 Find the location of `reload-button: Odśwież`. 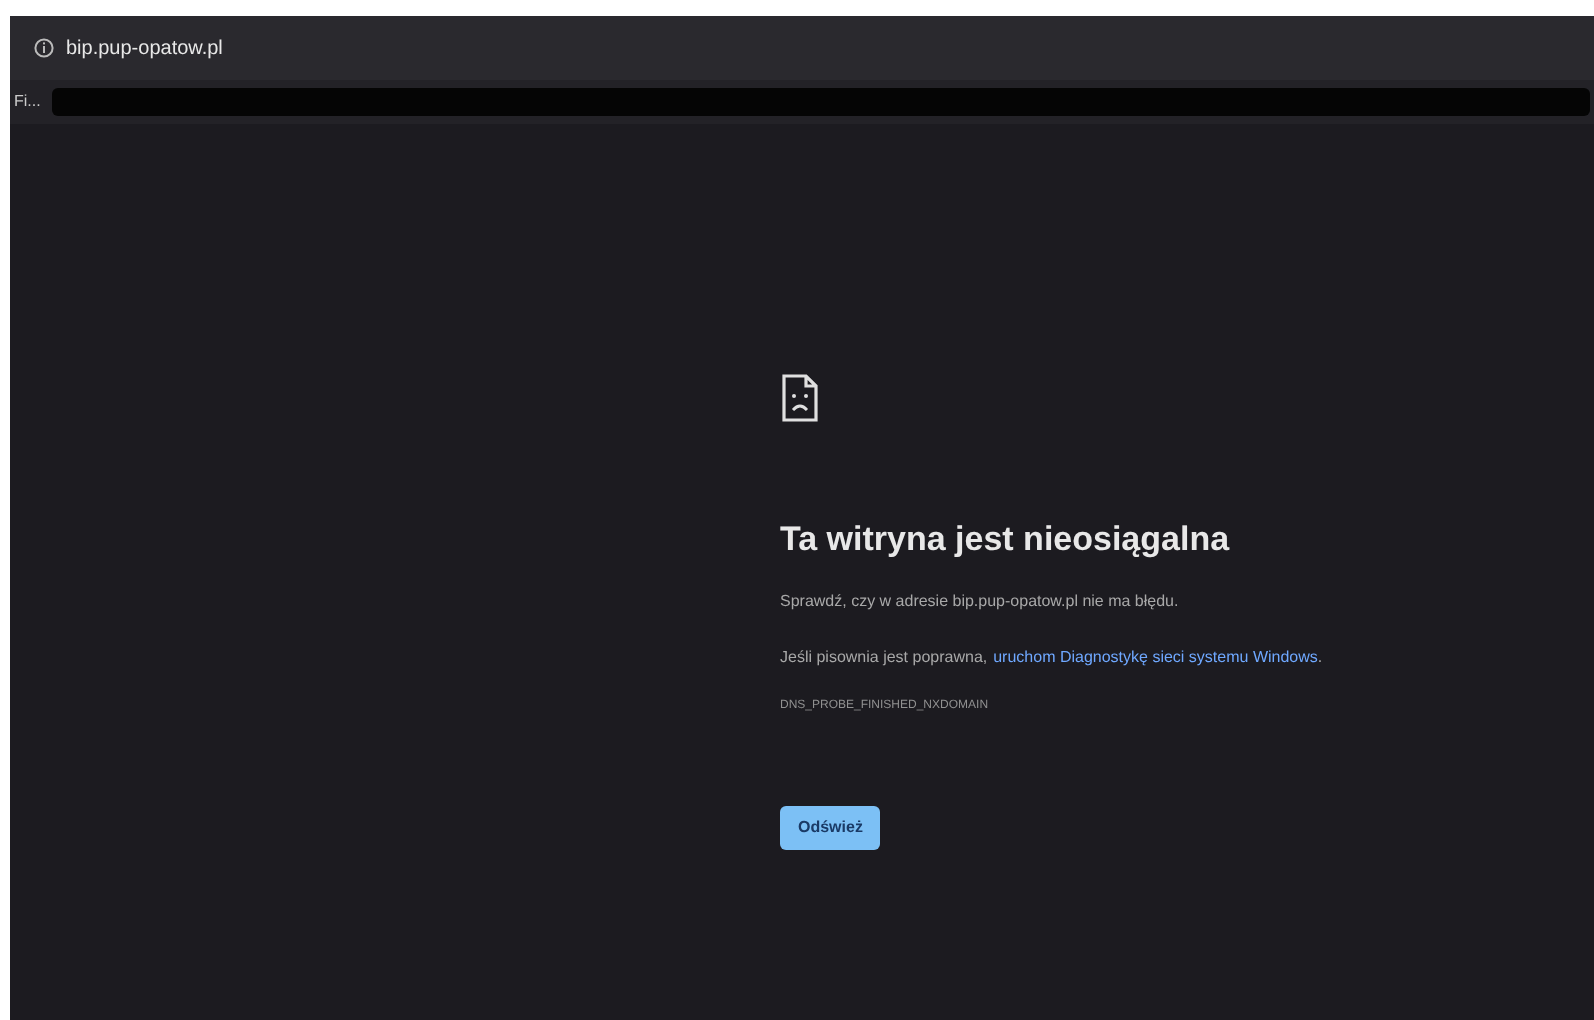

reload-button: Odśwież is located at coordinates (830, 827).